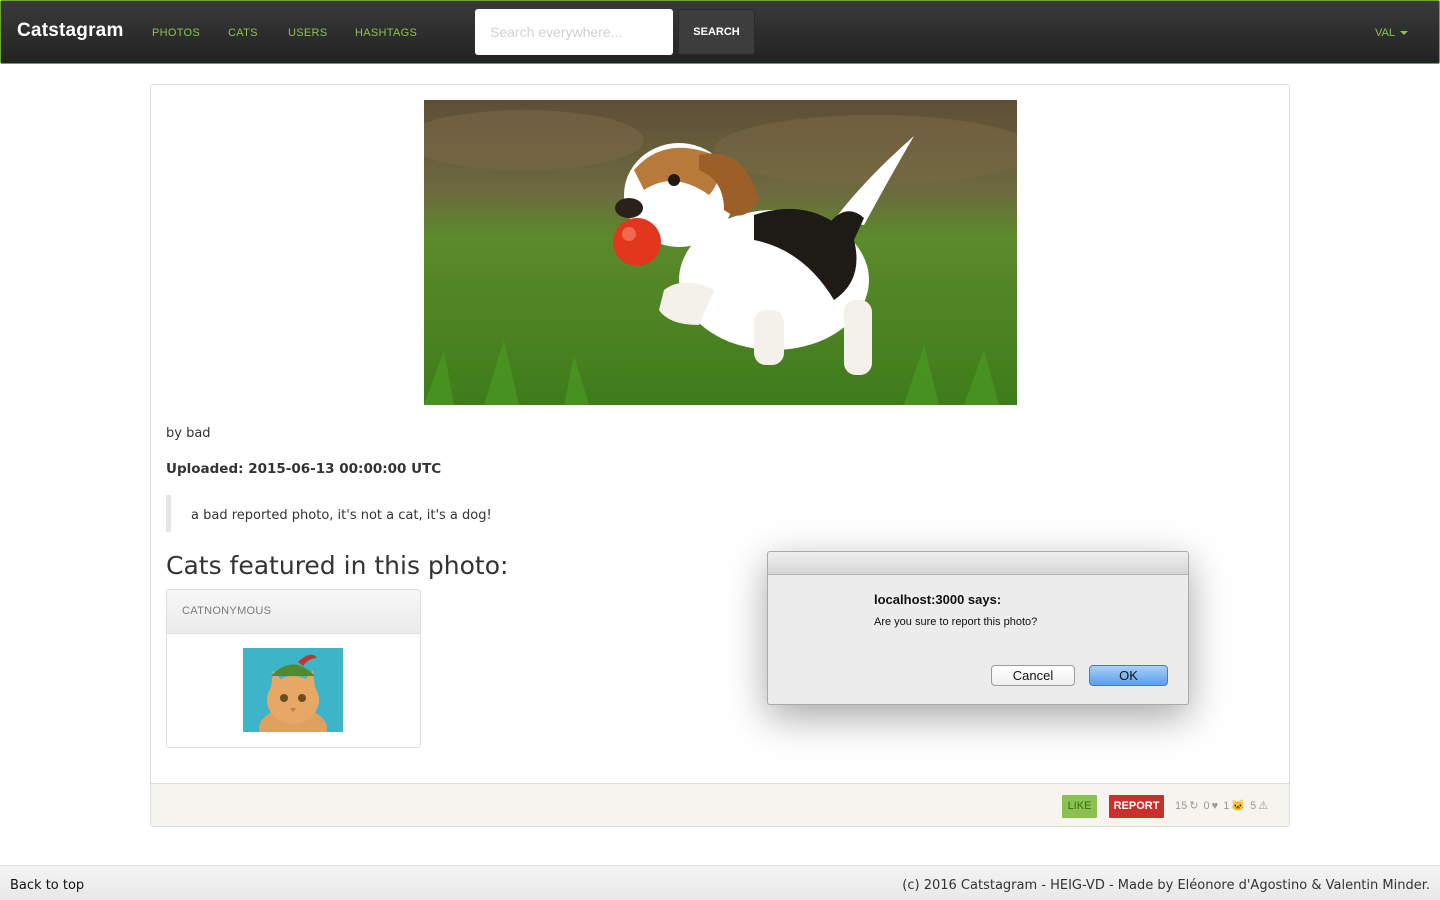  What do you see at coordinates (1403, 33) in the screenshot?
I see `chevron-down-icon` at bounding box center [1403, 33].